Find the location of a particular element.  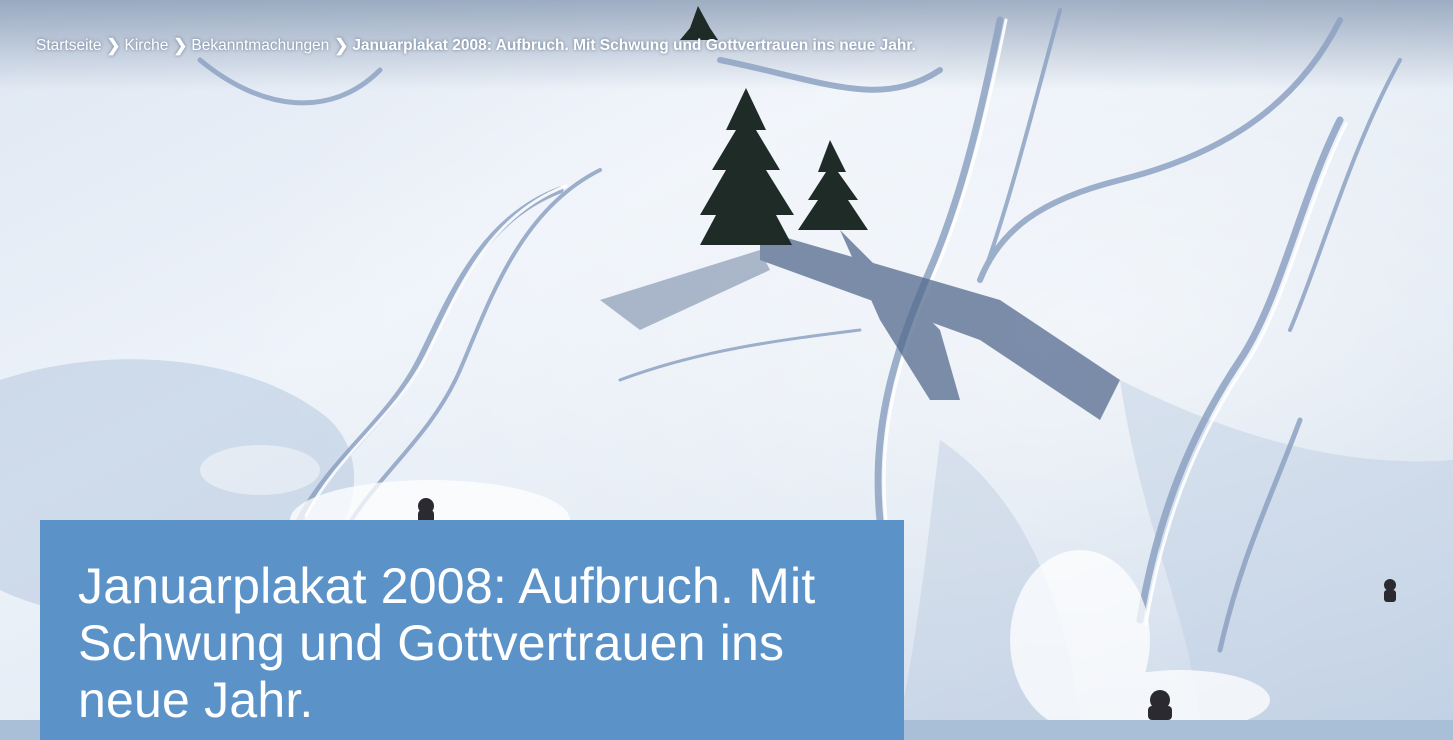

breadcrumb-link-startseite: Startseite is located at coordinates (68, 46).